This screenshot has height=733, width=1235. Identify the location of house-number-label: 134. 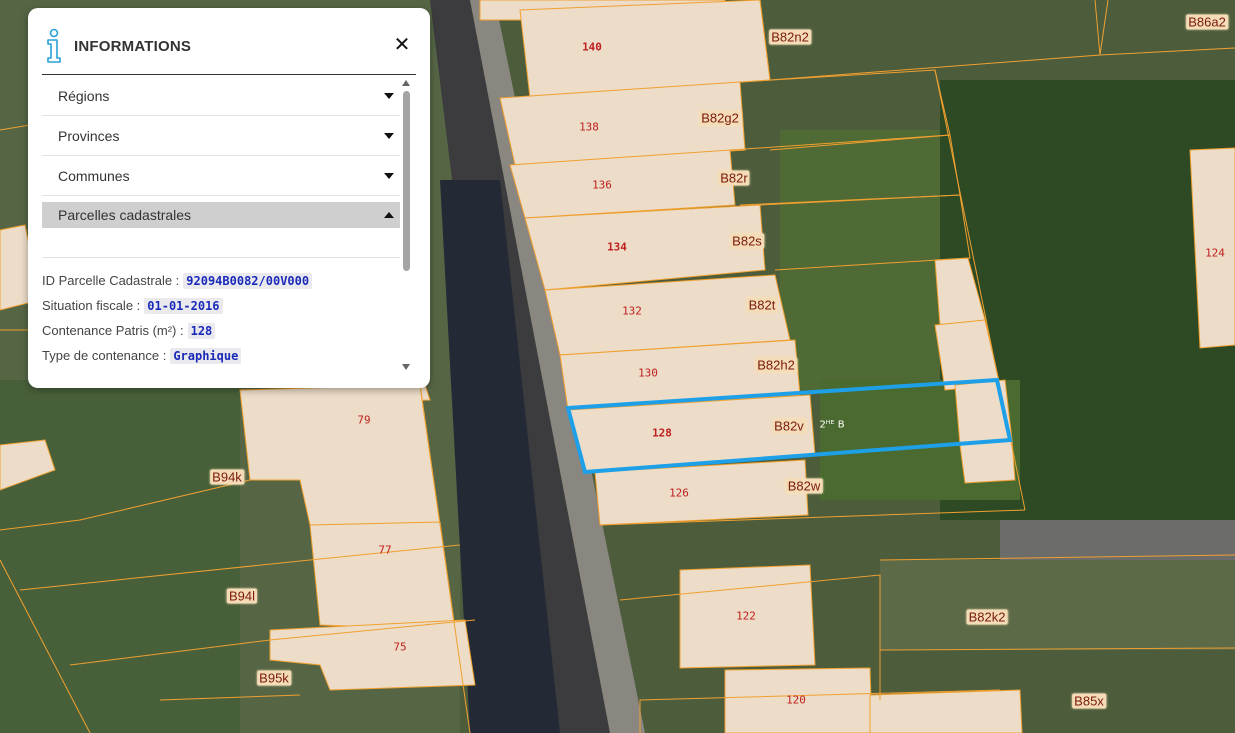
(617, 247).